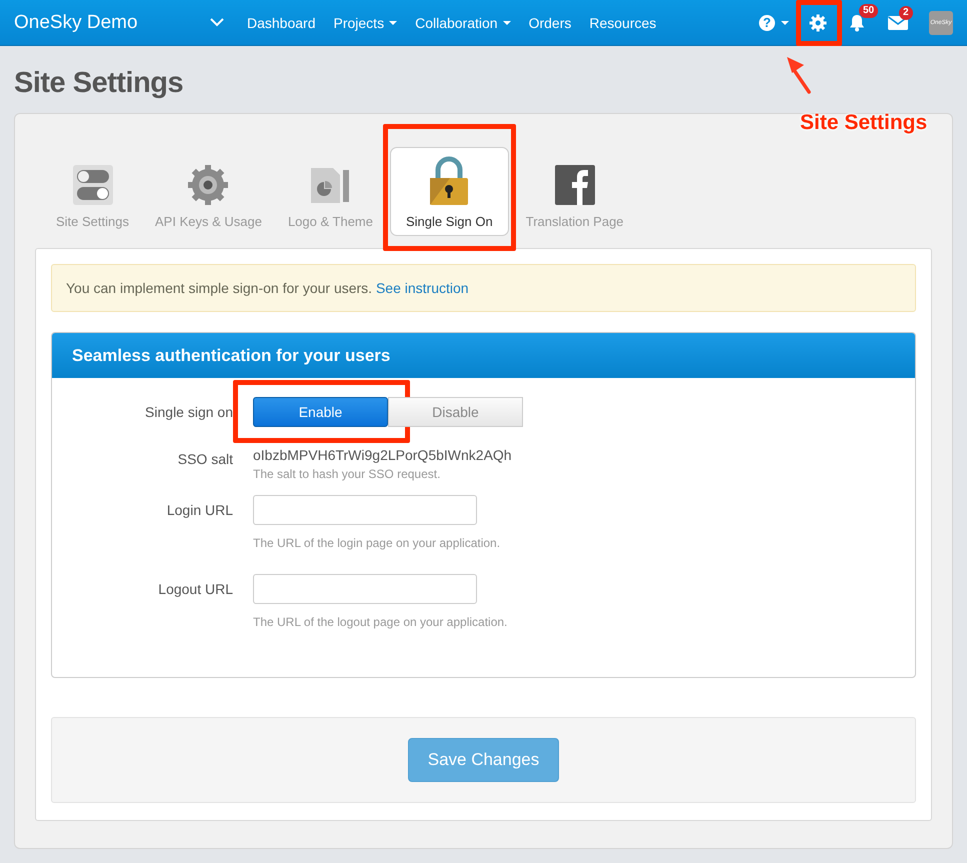 This screenshot has width=967, height=863. What do you see at coordinates (366, 22) in the screenshot?
I see `nav-link: Projects` at bounding box center [366, 22].